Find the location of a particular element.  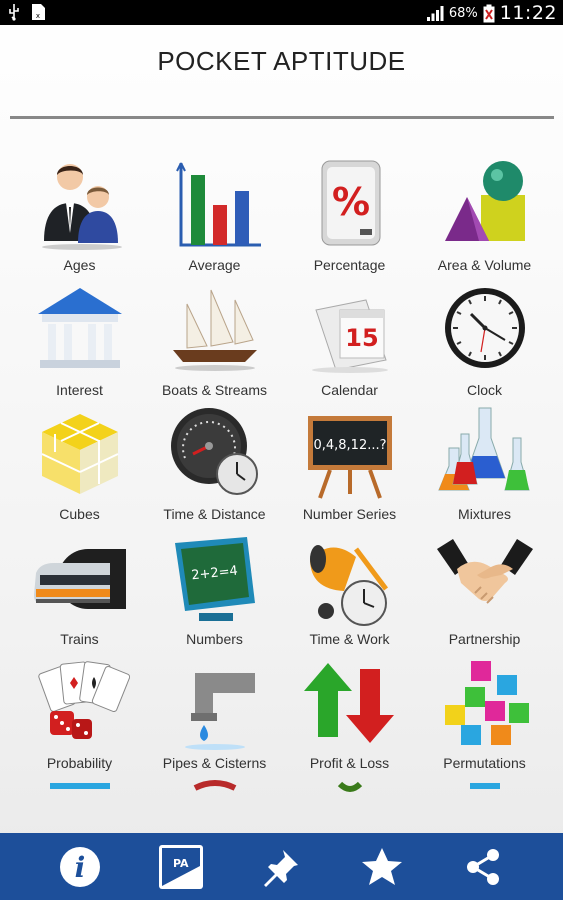

flasks-icon is located at coordinates (485, 454).